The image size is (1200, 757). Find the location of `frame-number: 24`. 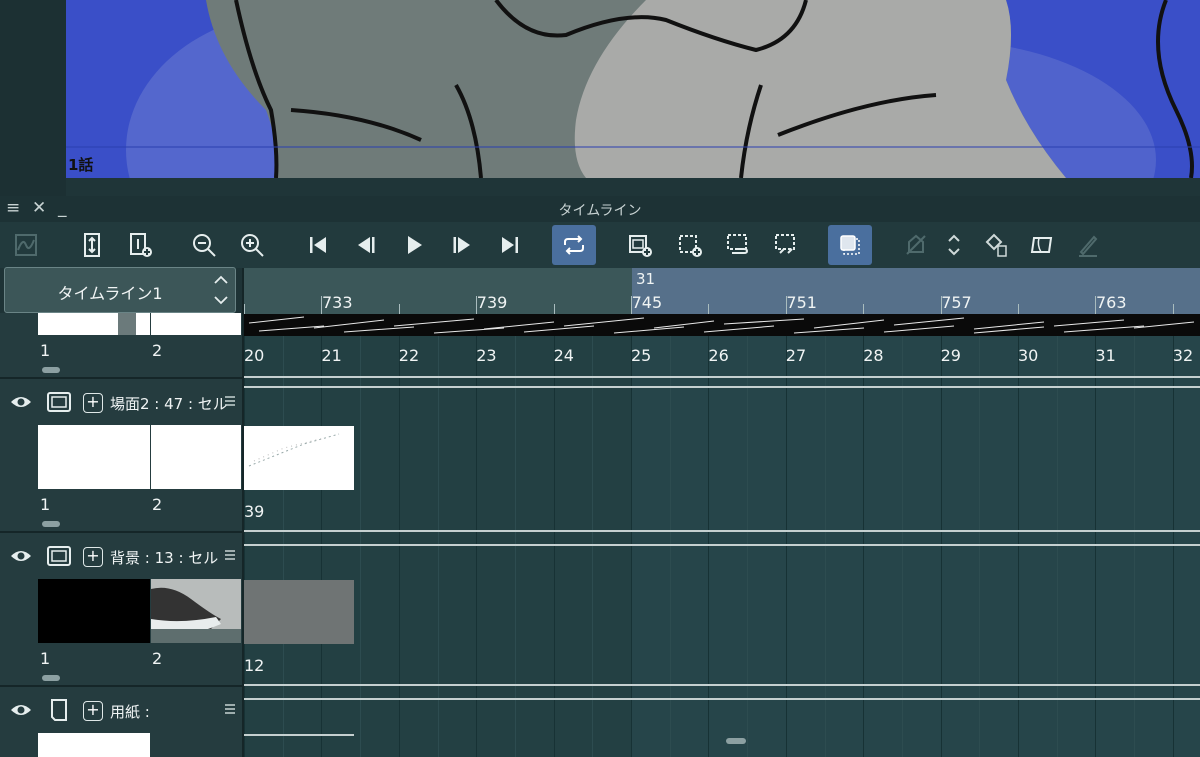

frame-number: 24 is located at coordinates (563, 355).